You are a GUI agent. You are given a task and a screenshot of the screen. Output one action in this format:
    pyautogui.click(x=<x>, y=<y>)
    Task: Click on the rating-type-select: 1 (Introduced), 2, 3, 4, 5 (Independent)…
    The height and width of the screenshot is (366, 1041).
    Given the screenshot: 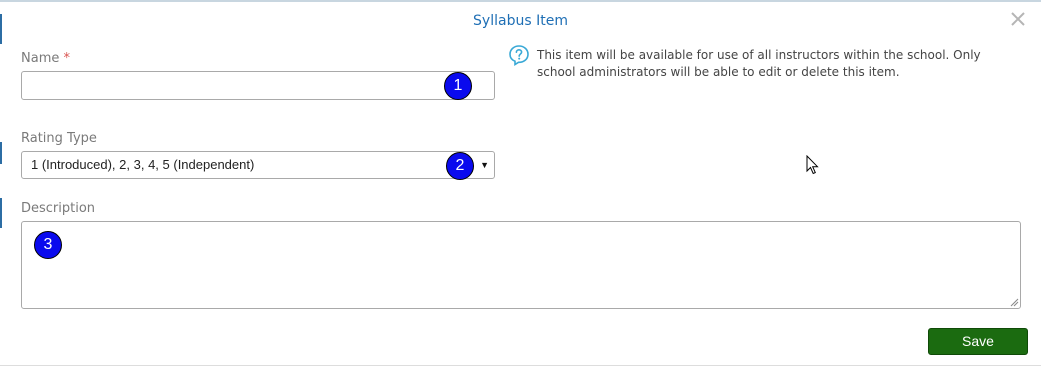 What is the action you would take?
    pyautogui.click(x=258, y=165)
    